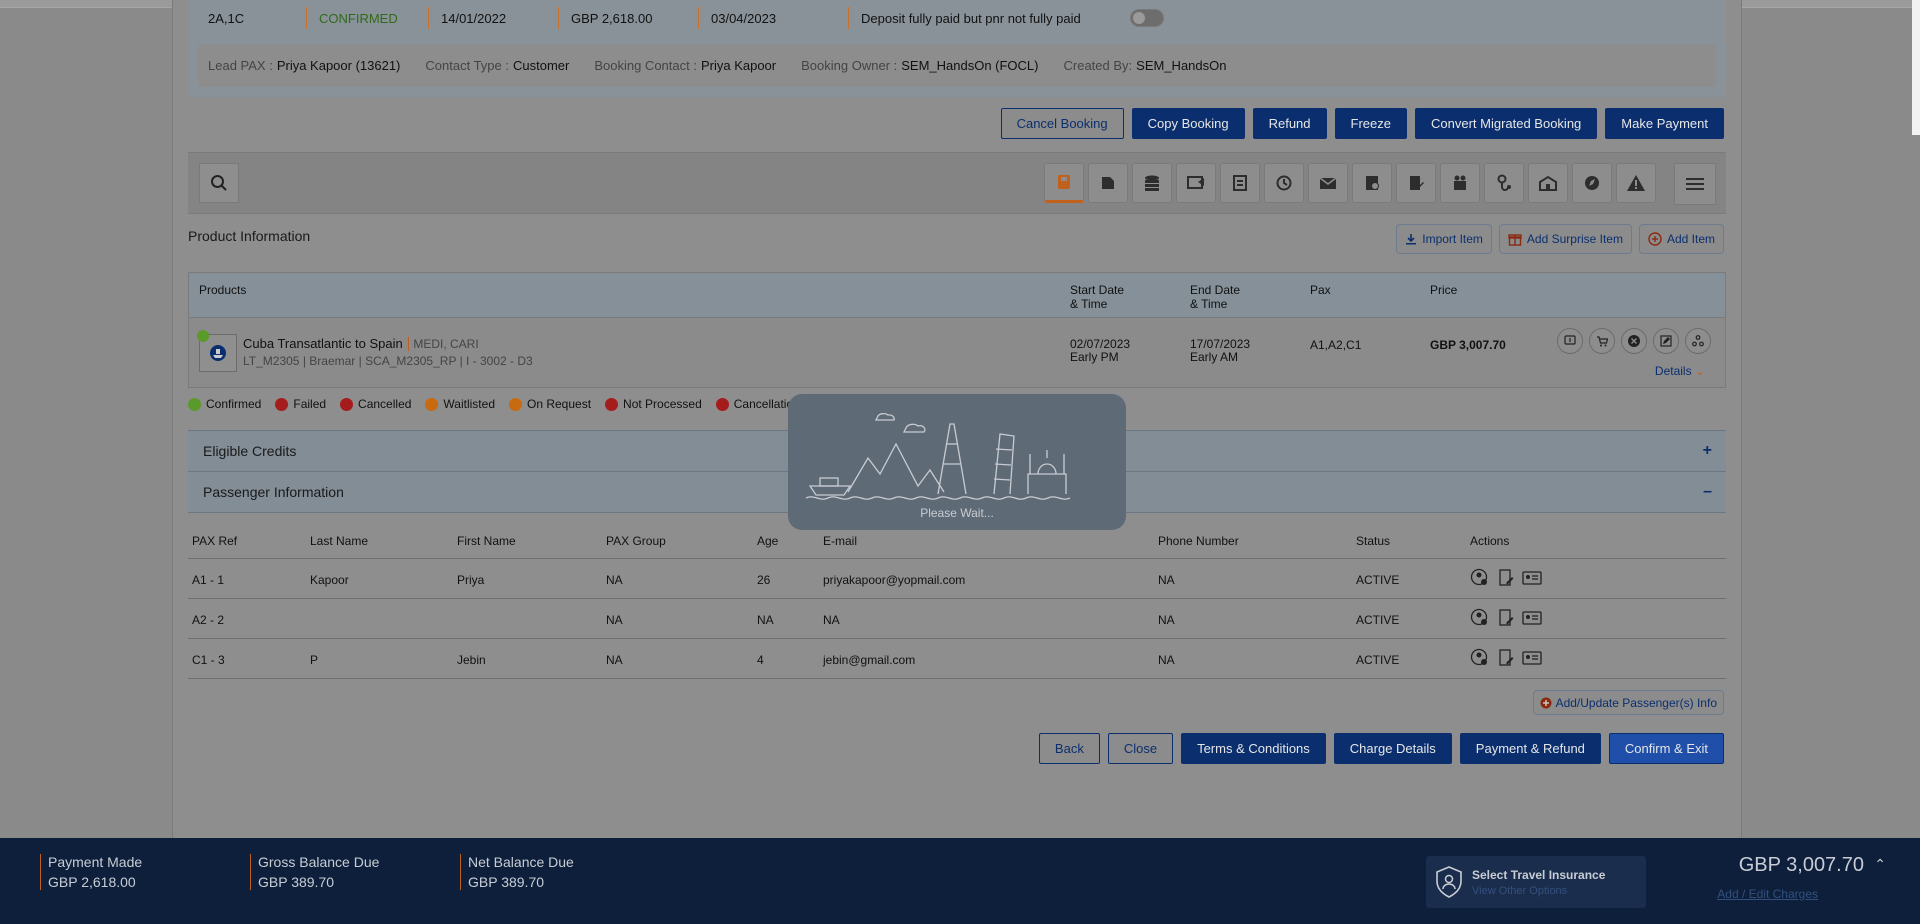  What do you see at coordinates (1548, 183) in the screenshot?
I see `hotel-tab` at bounding box center [1548, 183].